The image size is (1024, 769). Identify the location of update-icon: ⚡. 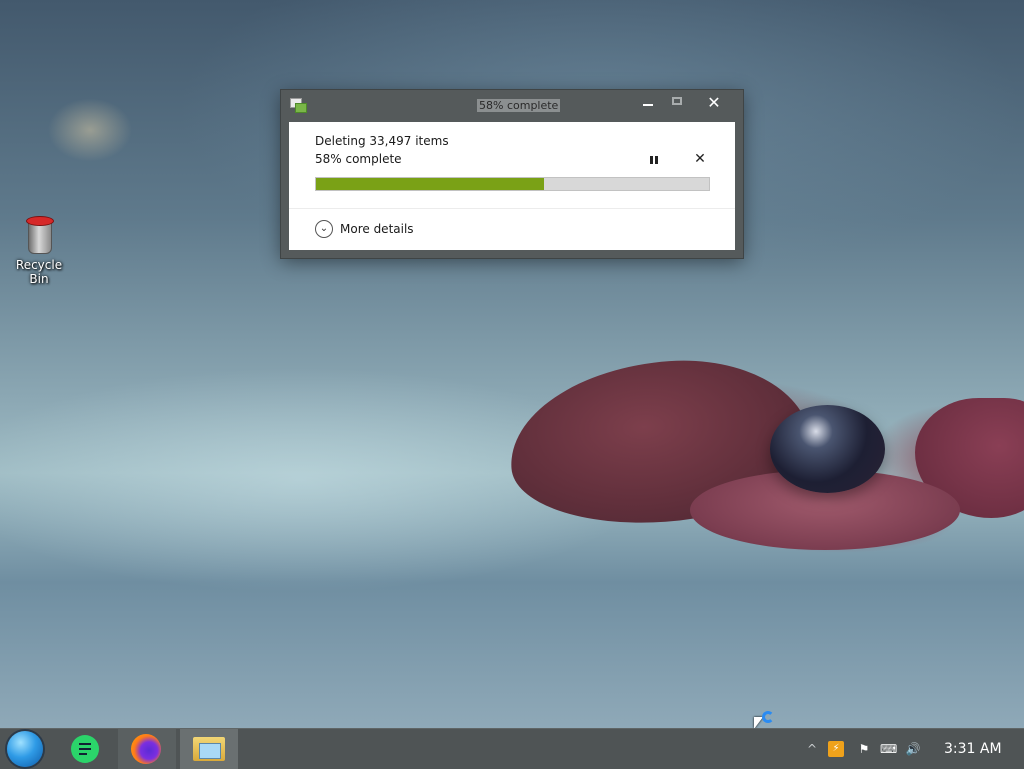
(836, 749).